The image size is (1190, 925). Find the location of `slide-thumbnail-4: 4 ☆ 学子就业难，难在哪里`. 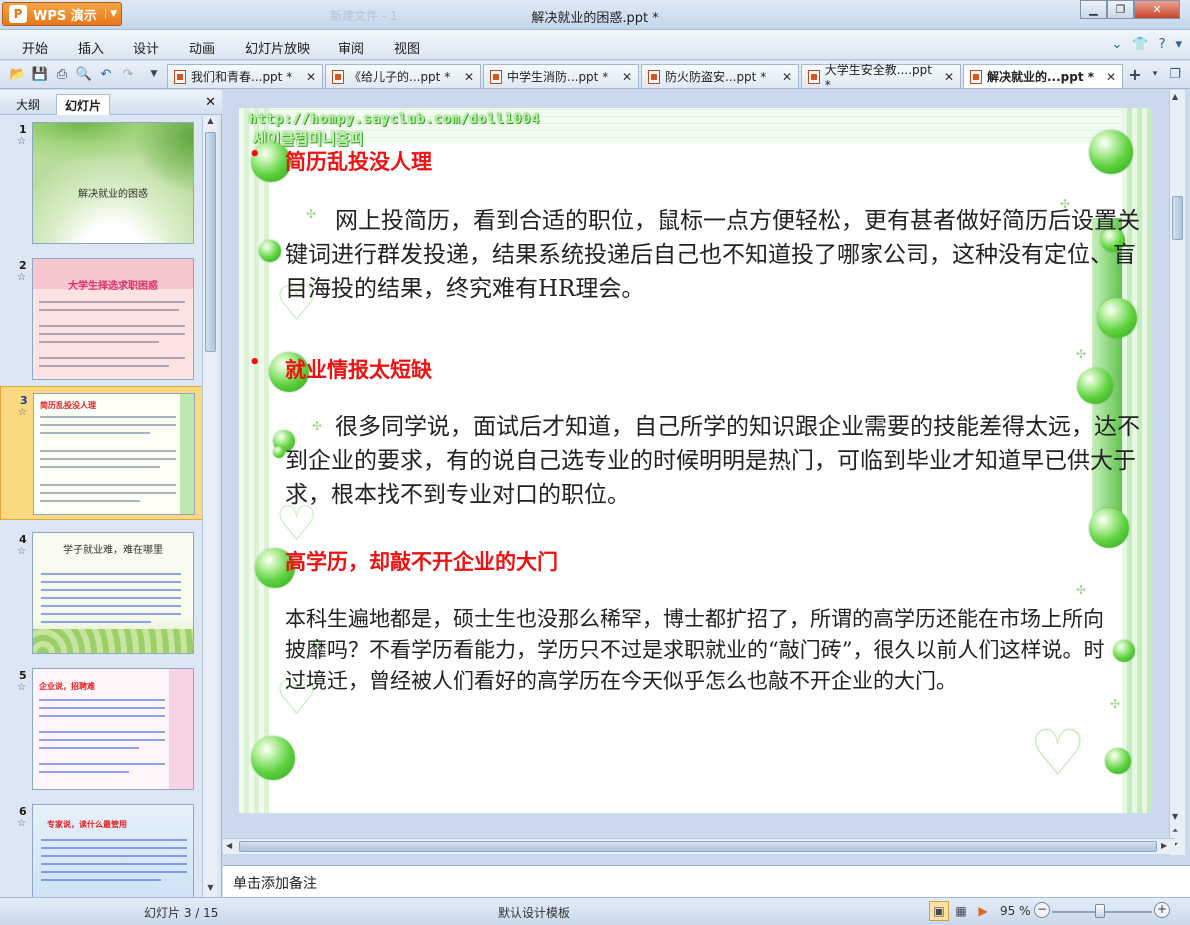

slide-thumbnail-4: 4 ☆ 学子就业难，难在哪里 is located at coordinates (102, 591).